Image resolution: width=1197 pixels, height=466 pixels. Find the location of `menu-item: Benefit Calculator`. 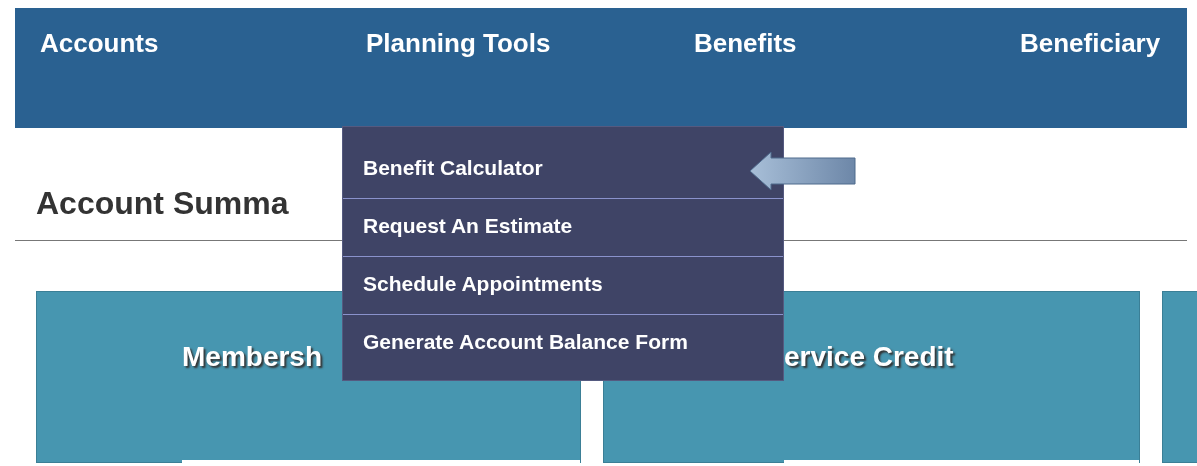

menu-item: Benefit Calculator is located at coordinates (543, 169).